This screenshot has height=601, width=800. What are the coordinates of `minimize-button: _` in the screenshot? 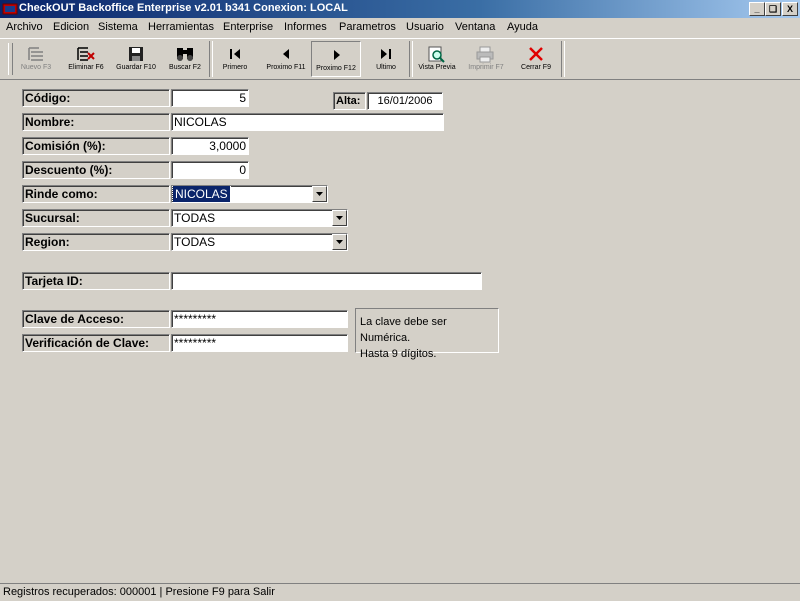 It's located at (757, 9).